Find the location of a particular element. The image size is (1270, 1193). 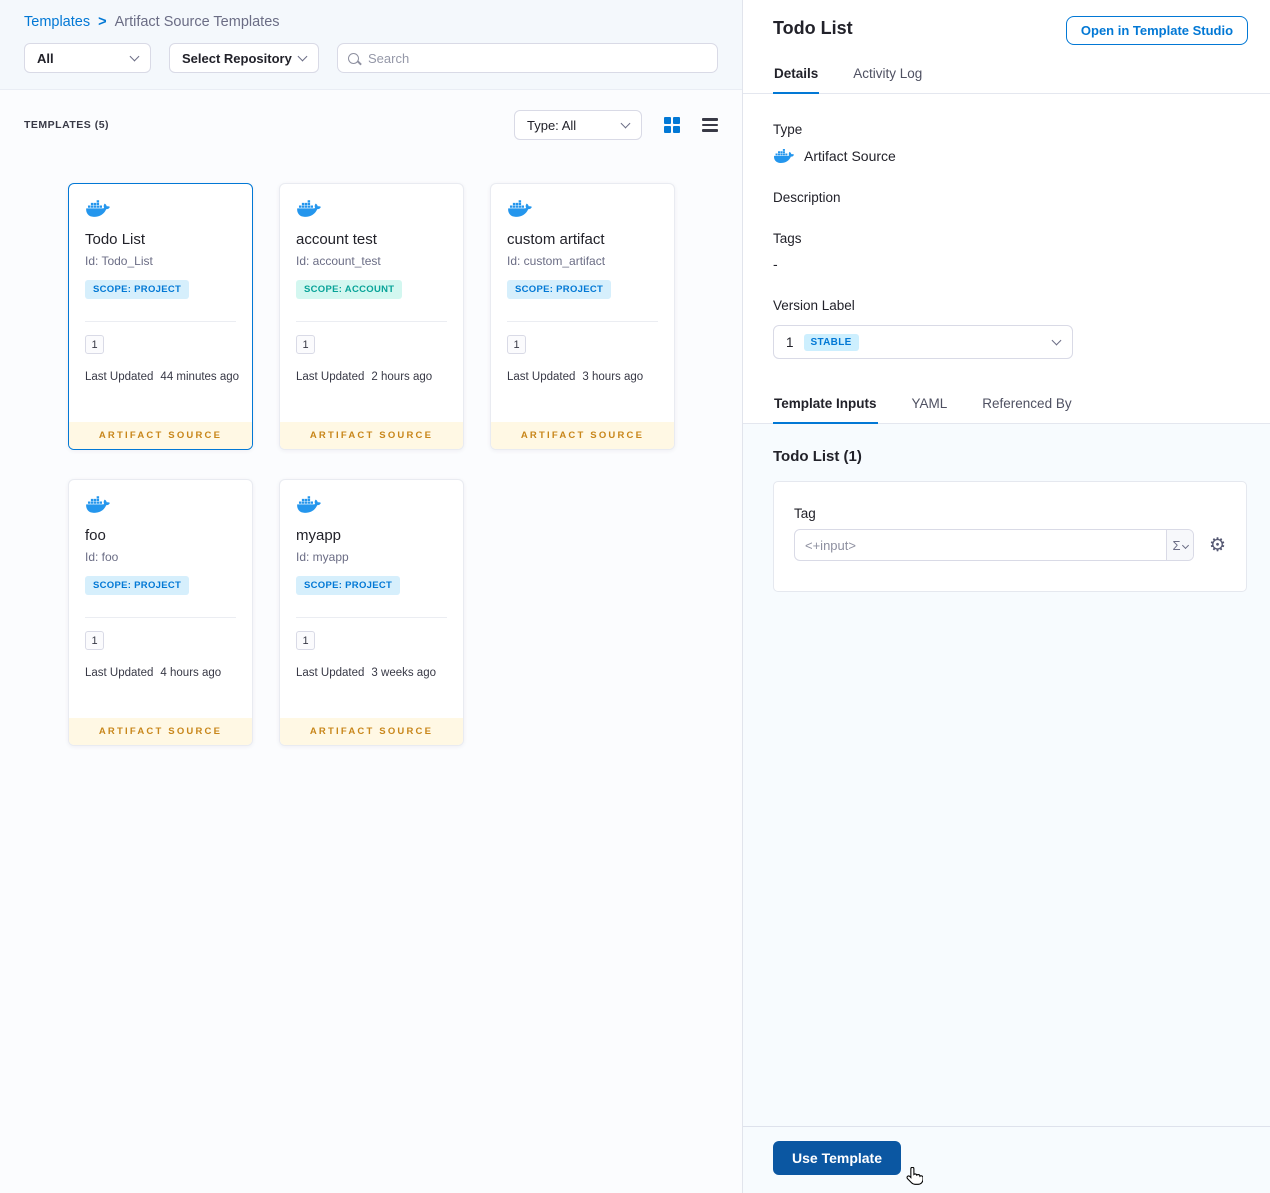

panel-header: Todo List Open in Template Studio is located at coordinates (1006, 26).